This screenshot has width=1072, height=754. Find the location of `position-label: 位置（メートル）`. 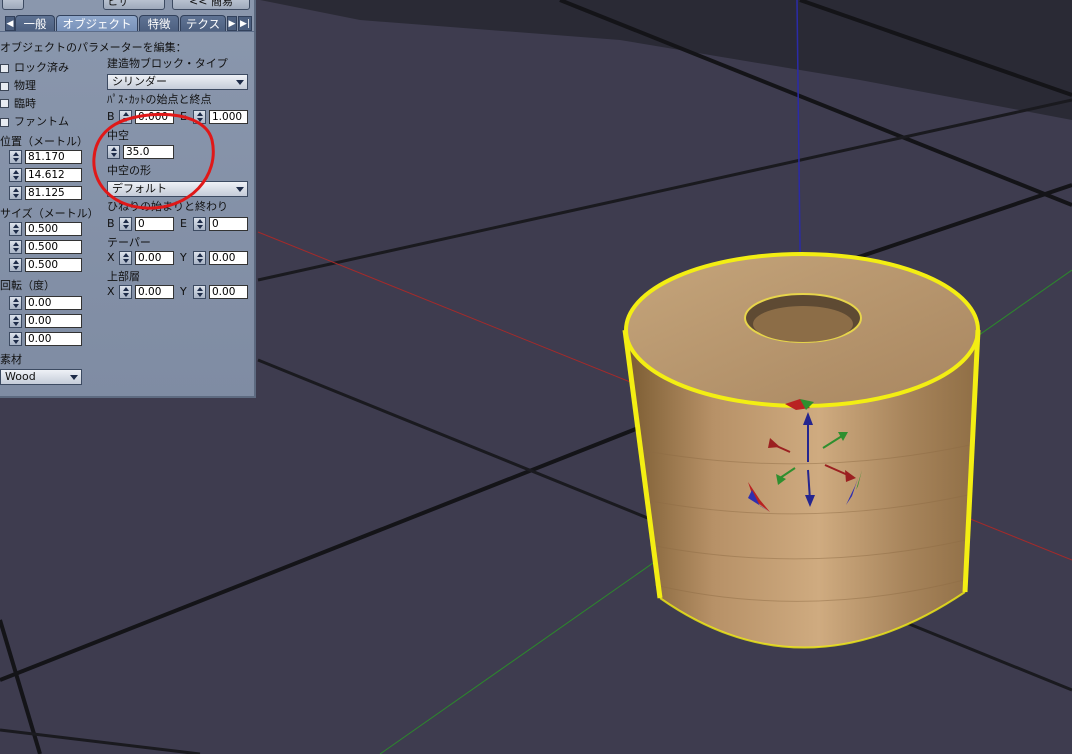

position-label: 位置（メートル） is located at coordinates (44, 141).